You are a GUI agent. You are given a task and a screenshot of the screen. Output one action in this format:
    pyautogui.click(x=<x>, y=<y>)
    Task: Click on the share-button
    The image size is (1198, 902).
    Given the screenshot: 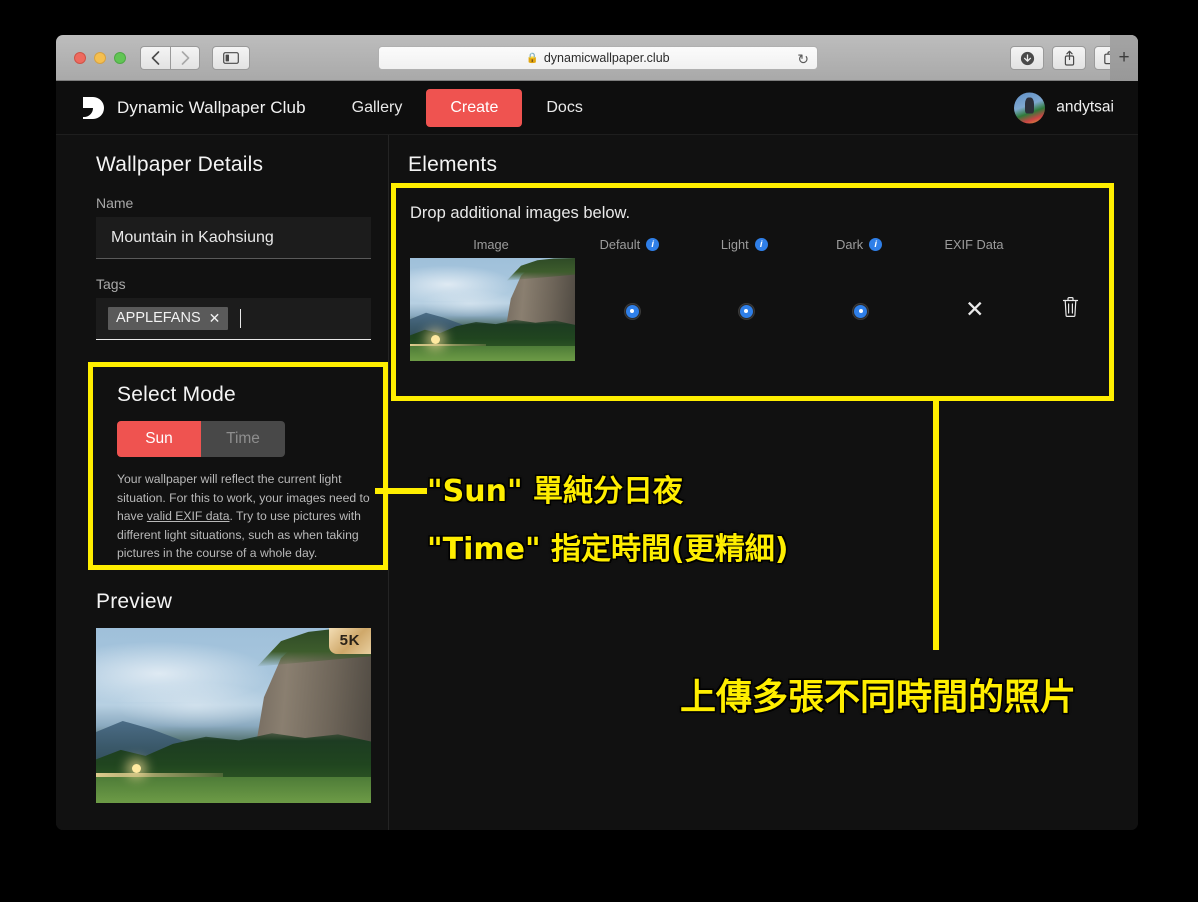 What is the action you would take?
    pyautogui.click(x=1069, y=58)
    